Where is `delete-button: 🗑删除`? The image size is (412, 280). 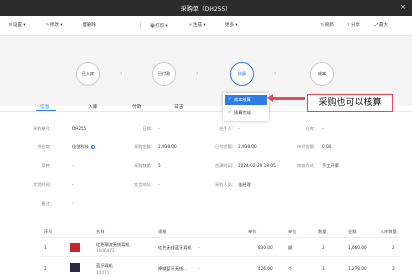
delete-button: 🗑删除 is located at coordinates (89, 25).